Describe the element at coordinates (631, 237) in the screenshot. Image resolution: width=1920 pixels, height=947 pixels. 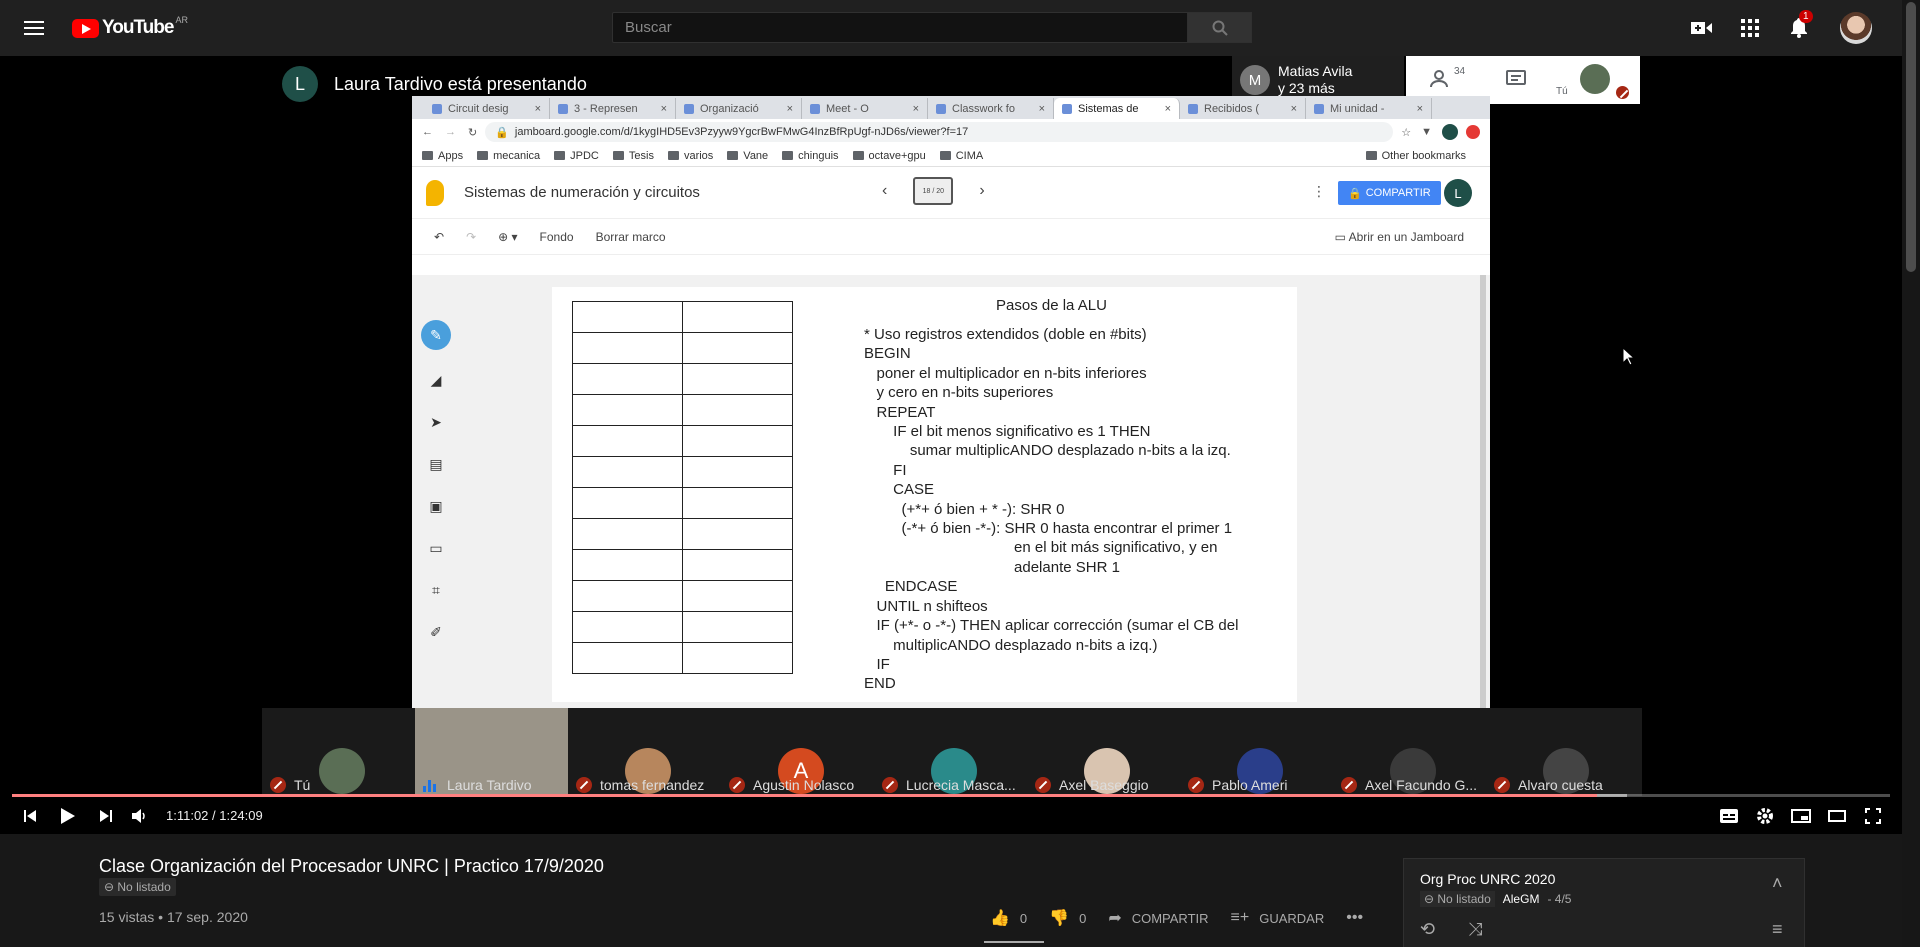
I see `clear-frame-button: Borrar marco` at that location.